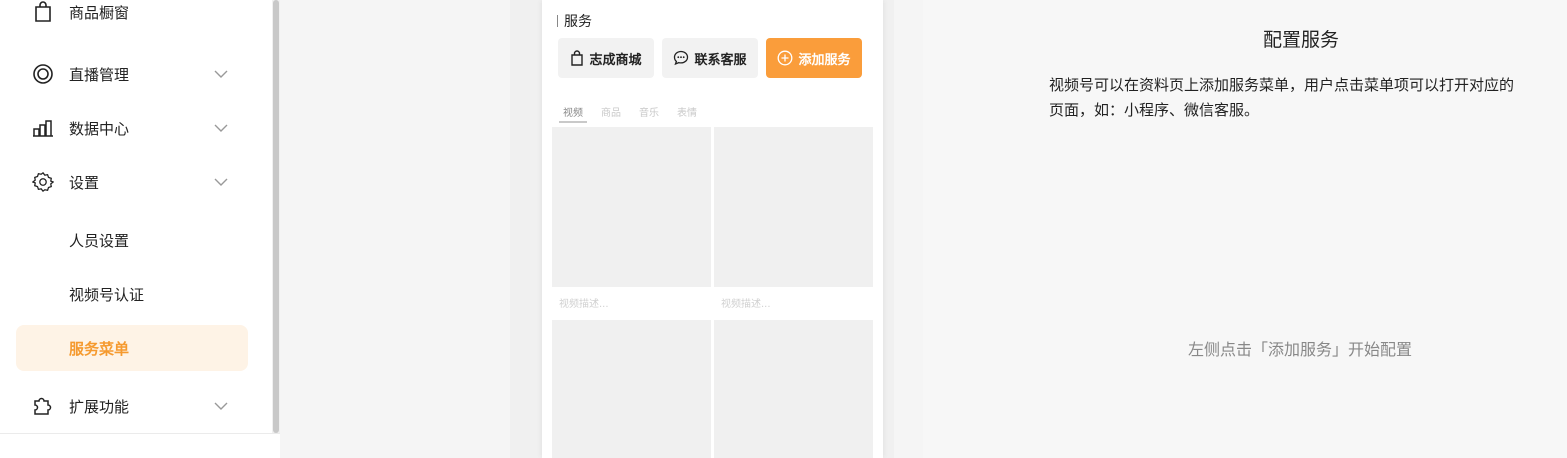 The height and width of the screenshot is (458, 1567). Describe the element at coordinates (43, 182) in the screenshot. I see `gear-icon` at that location.